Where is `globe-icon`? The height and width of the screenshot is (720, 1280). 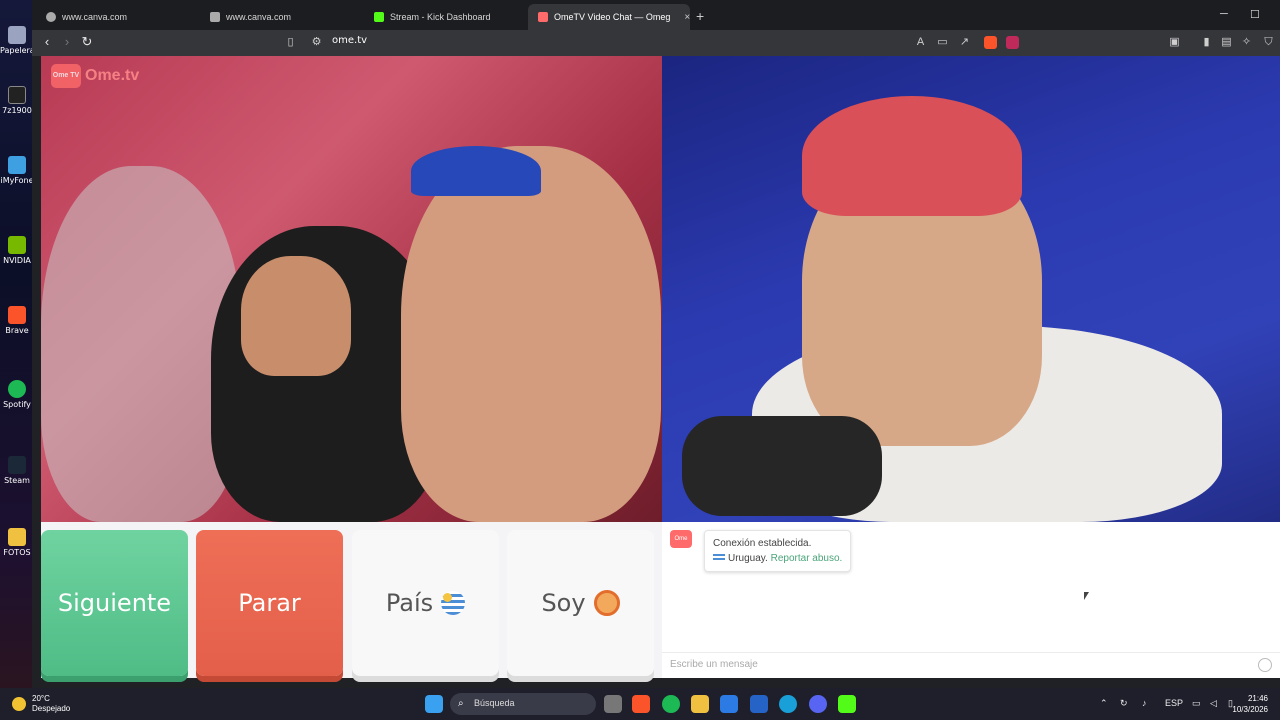
globe-icon is located at coordinates (51, 17).